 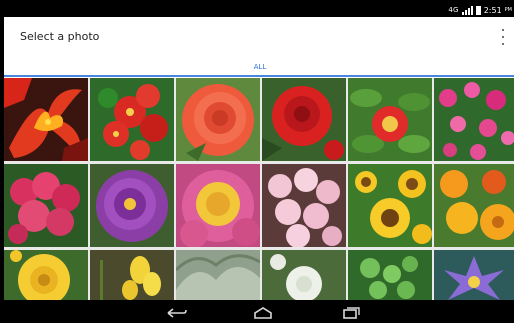 I want to click on home-icon, so click(x=263, y=312).